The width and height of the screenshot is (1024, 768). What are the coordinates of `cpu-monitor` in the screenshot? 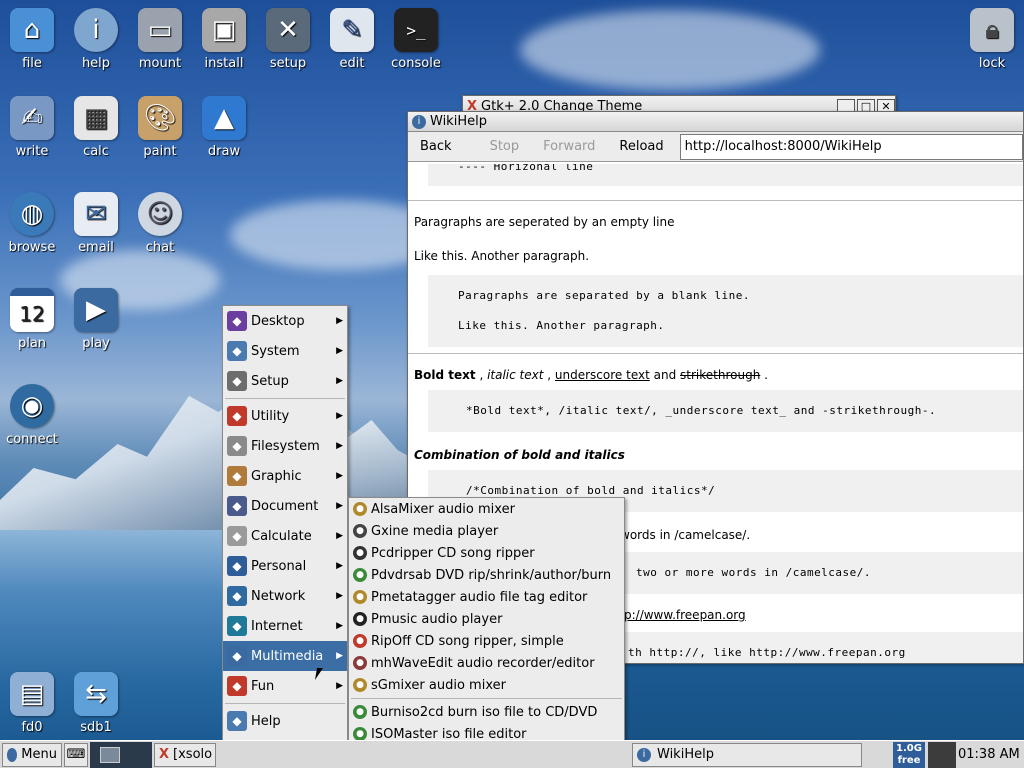 It's located at (942, 754).